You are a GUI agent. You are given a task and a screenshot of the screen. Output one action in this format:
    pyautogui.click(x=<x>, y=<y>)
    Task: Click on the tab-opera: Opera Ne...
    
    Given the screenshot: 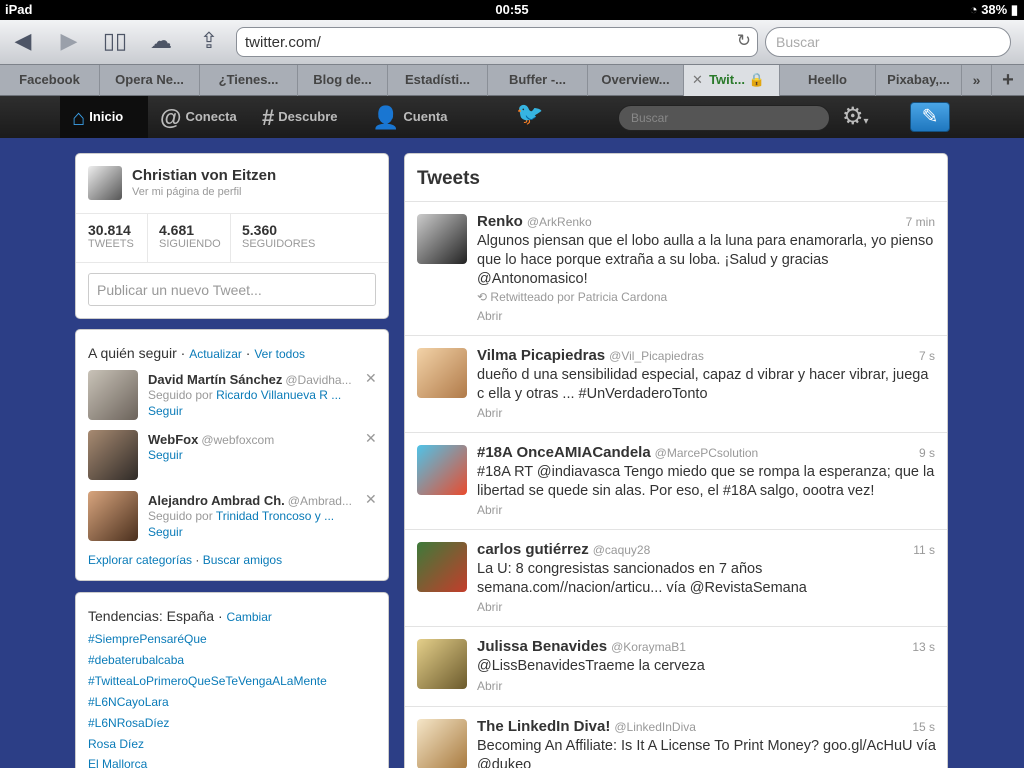 What is the action you would take?
    pyautogui.click(x=150, y=80)
    